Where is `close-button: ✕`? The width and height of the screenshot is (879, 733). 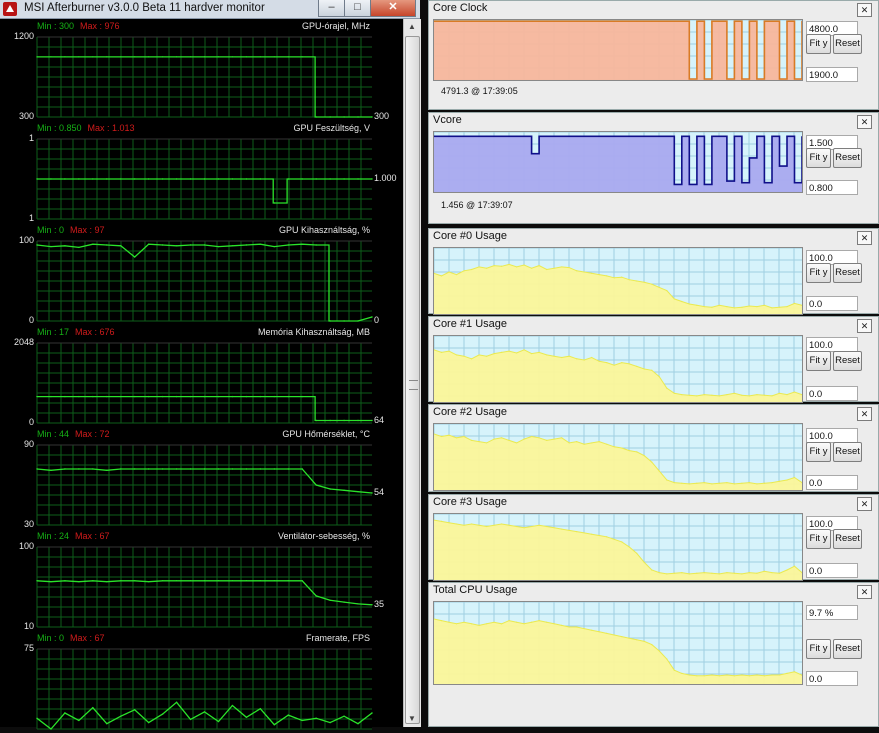 close-button: ✕ is located at coordinates (393, 8).